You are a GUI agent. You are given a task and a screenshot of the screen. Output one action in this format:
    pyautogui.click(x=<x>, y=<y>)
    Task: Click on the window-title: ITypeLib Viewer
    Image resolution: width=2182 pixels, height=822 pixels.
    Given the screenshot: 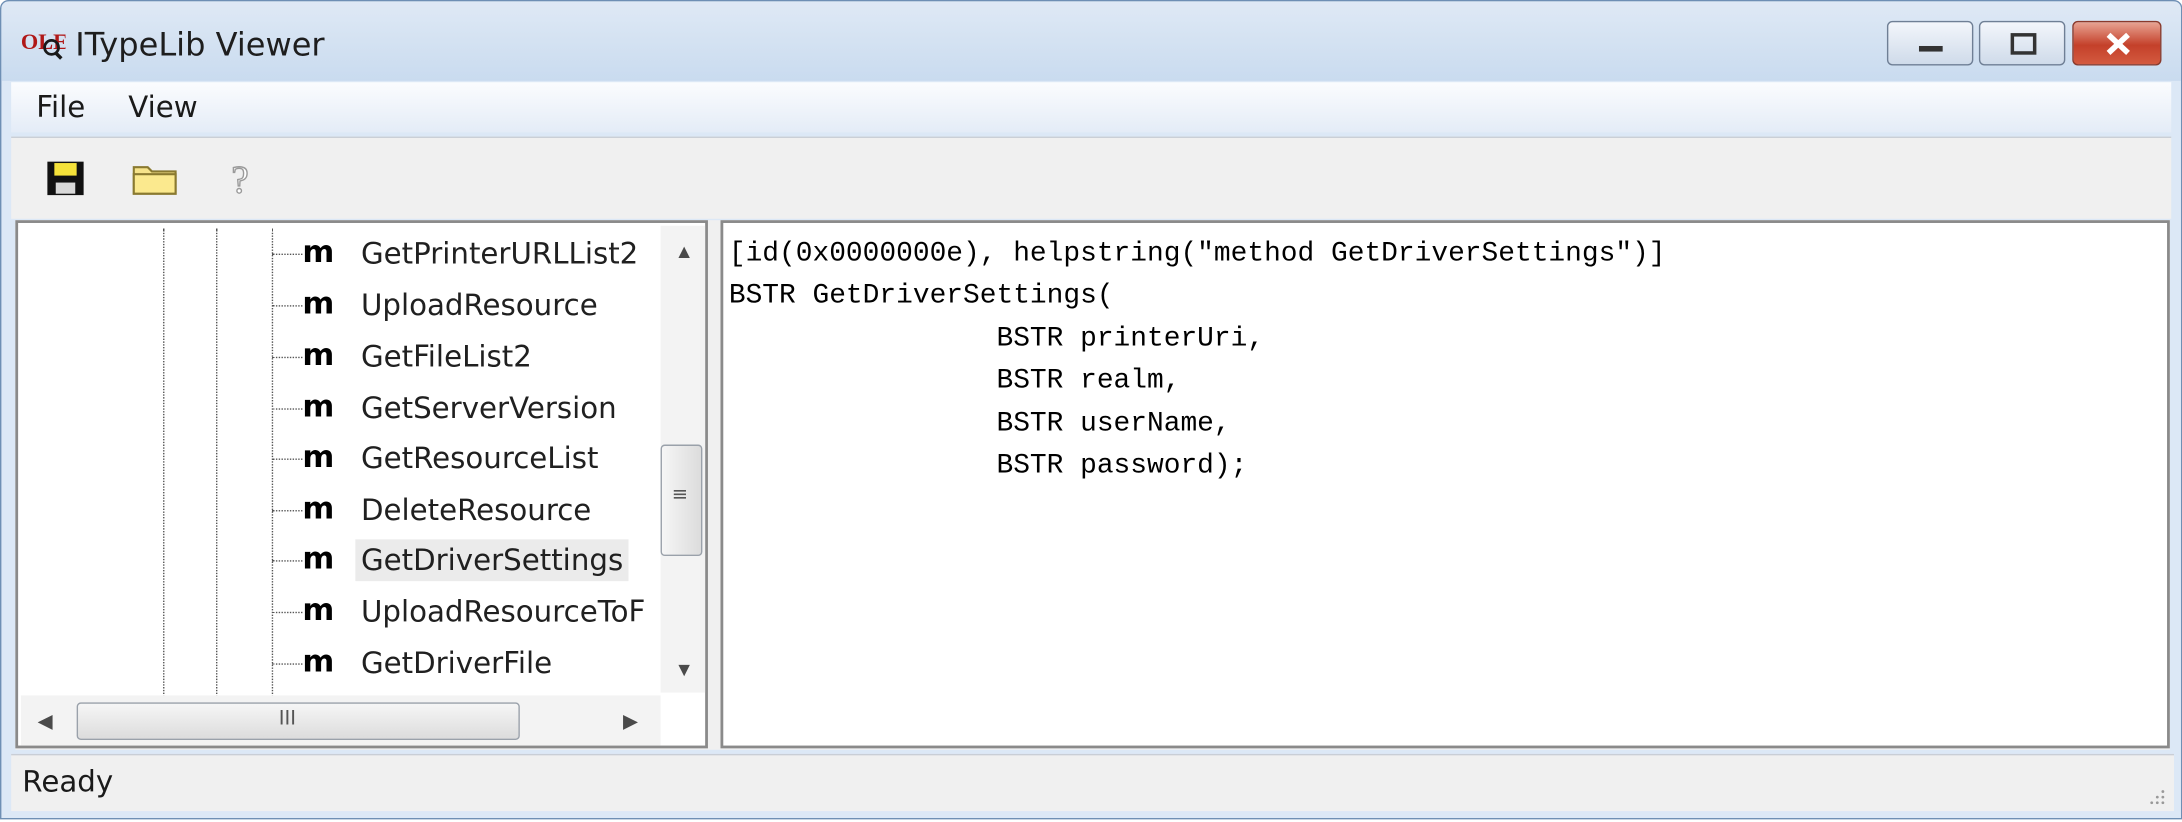 What is the action you would take?
    pyautogui.click(x=200, y=46)
    